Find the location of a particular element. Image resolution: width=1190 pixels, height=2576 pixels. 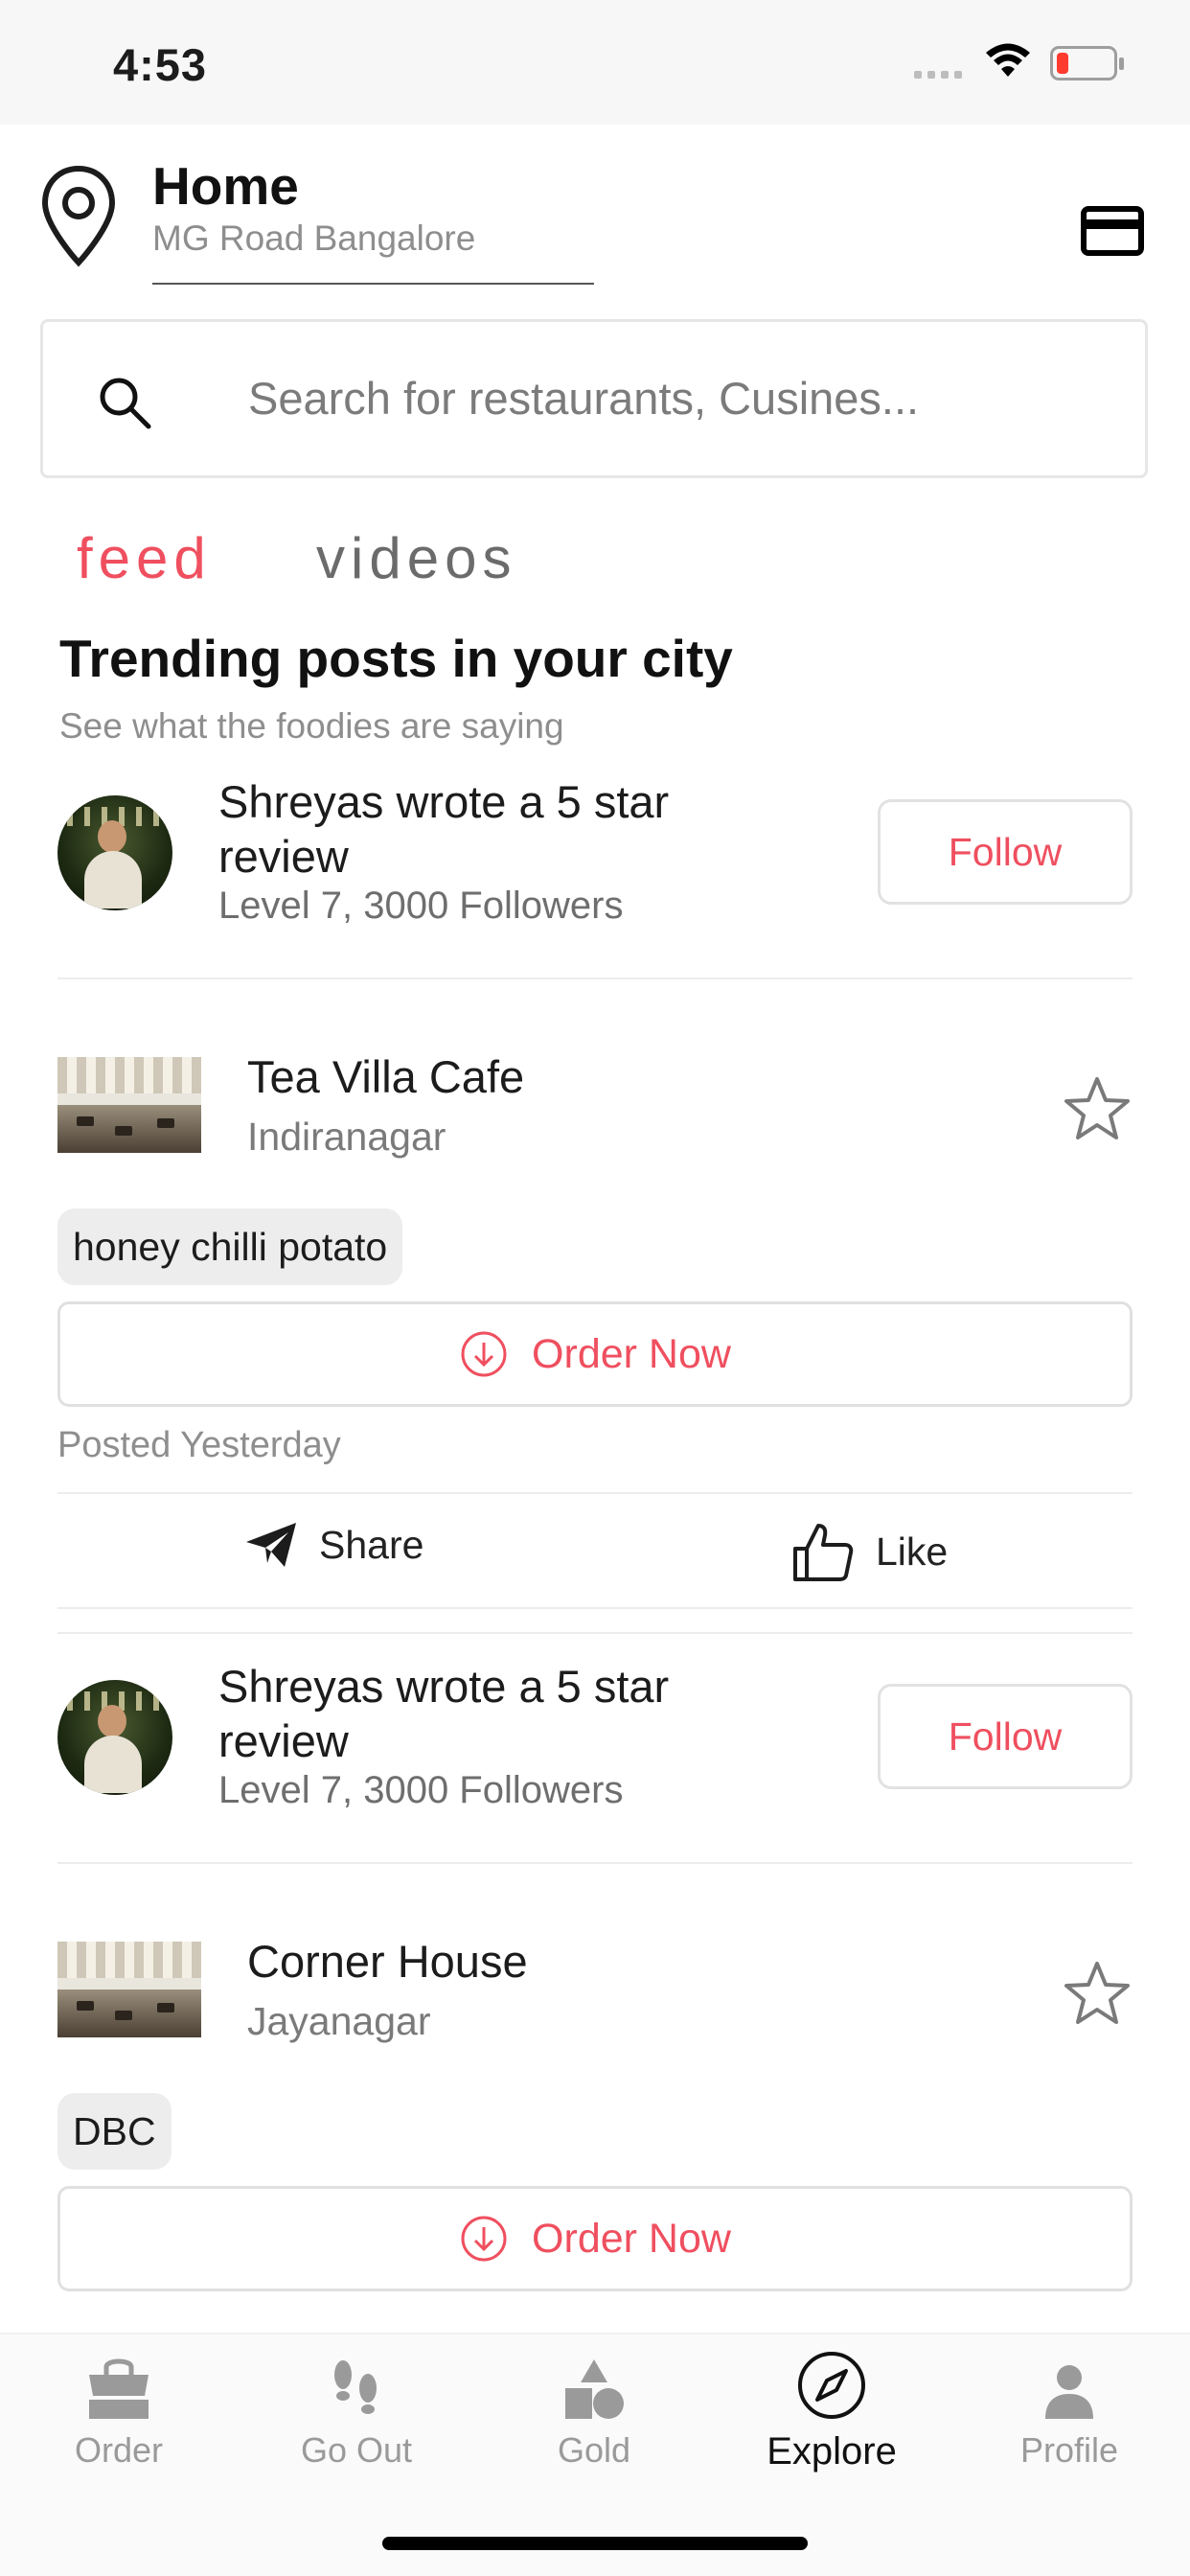

nav-explore: Explore is located at coordinates (832, 2406).